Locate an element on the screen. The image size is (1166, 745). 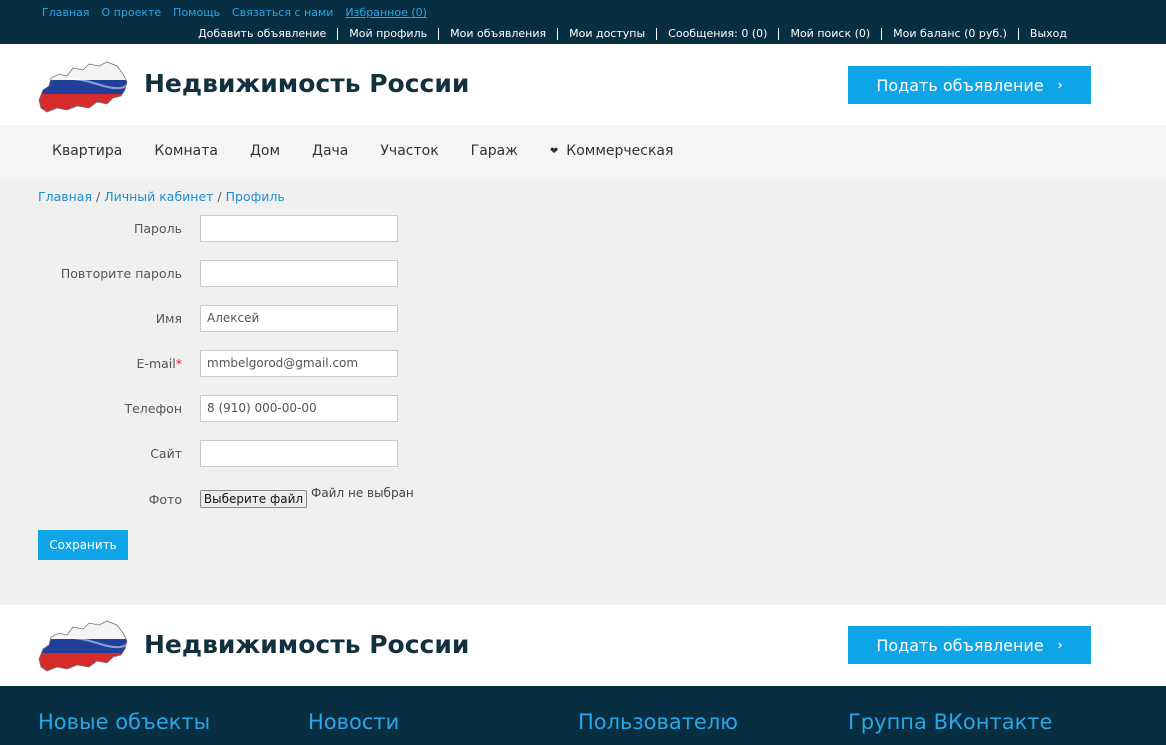
footer-post-ad-button: Подать объявление › is located at coordinates (969, 645).